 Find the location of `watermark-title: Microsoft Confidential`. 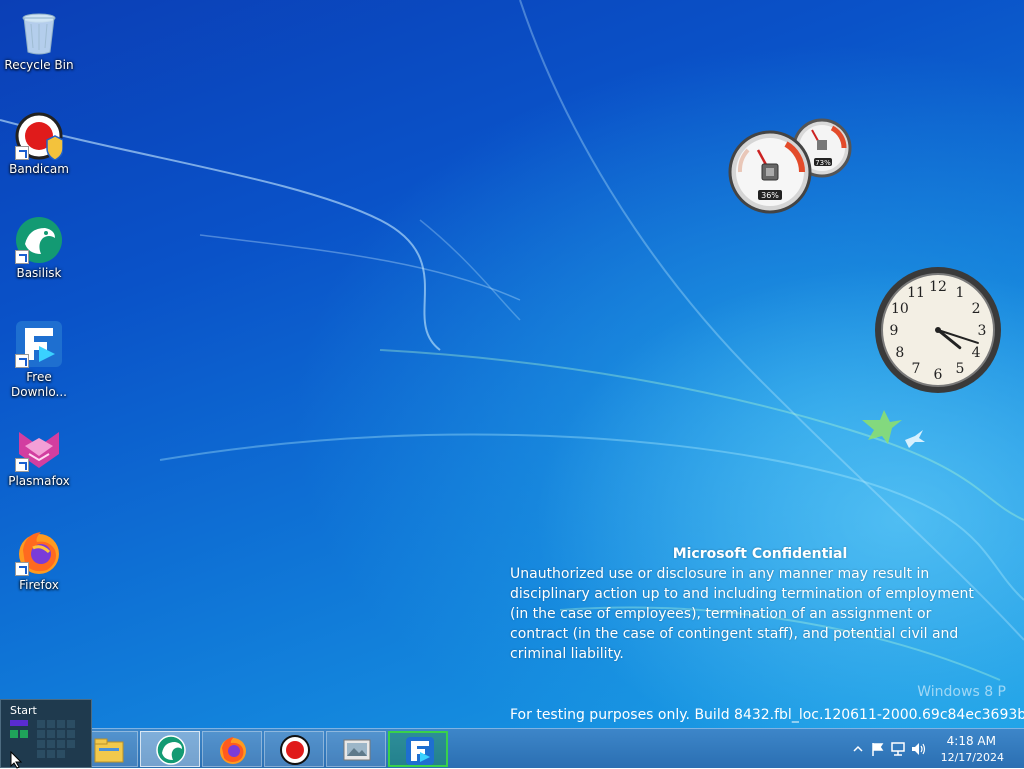

watermark-title: Microsoft Confidential is located at coordinates (760, 554).